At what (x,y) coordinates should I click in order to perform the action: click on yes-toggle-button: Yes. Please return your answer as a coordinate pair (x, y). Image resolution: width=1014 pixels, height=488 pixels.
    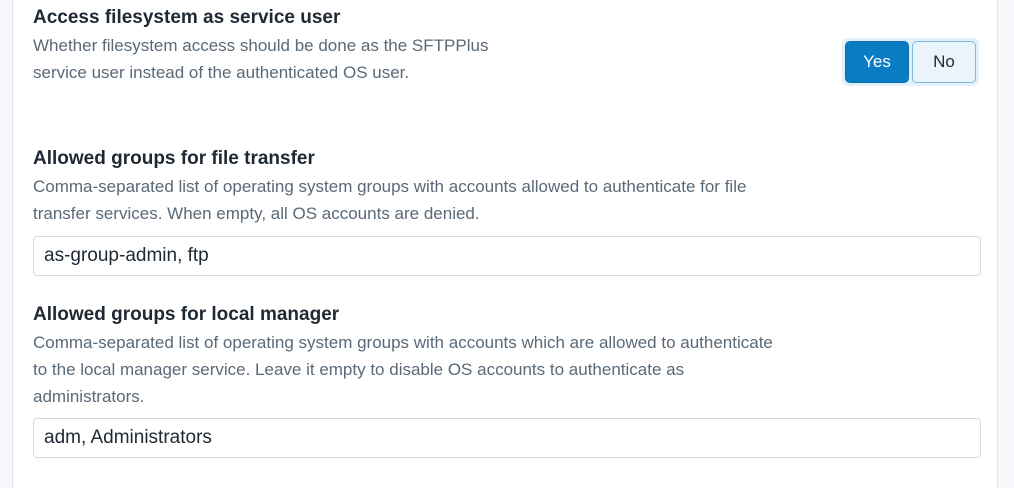
    Looking at the image, I should click on (877, 62).